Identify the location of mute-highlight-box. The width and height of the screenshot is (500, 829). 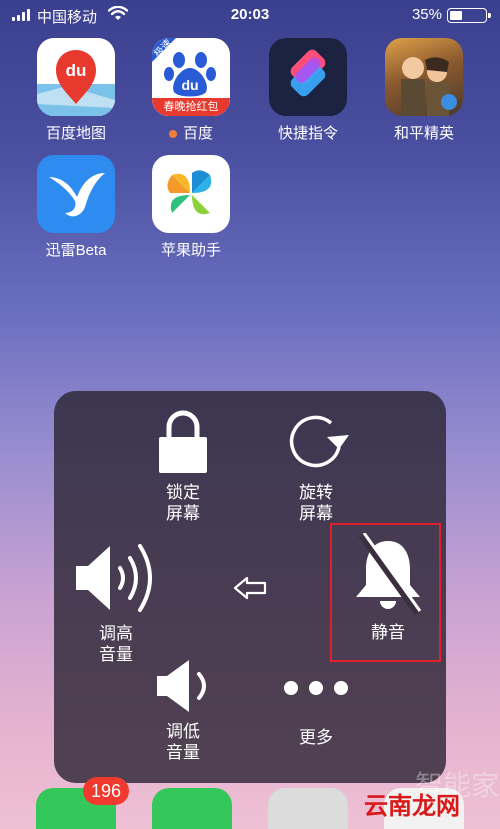
(385, 592).